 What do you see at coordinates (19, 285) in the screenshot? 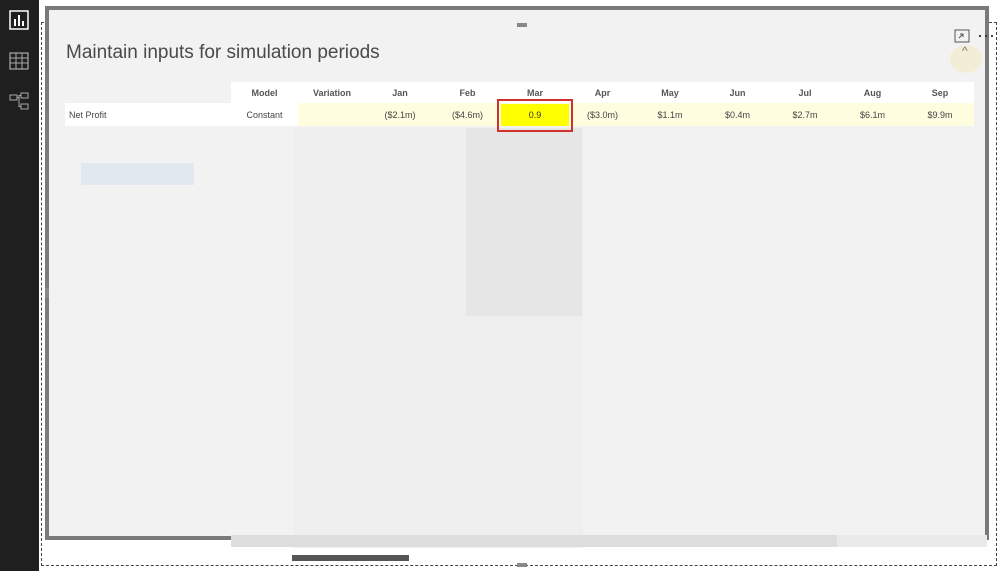
I see `left-nav-rail` at bounding box center [19, 285].